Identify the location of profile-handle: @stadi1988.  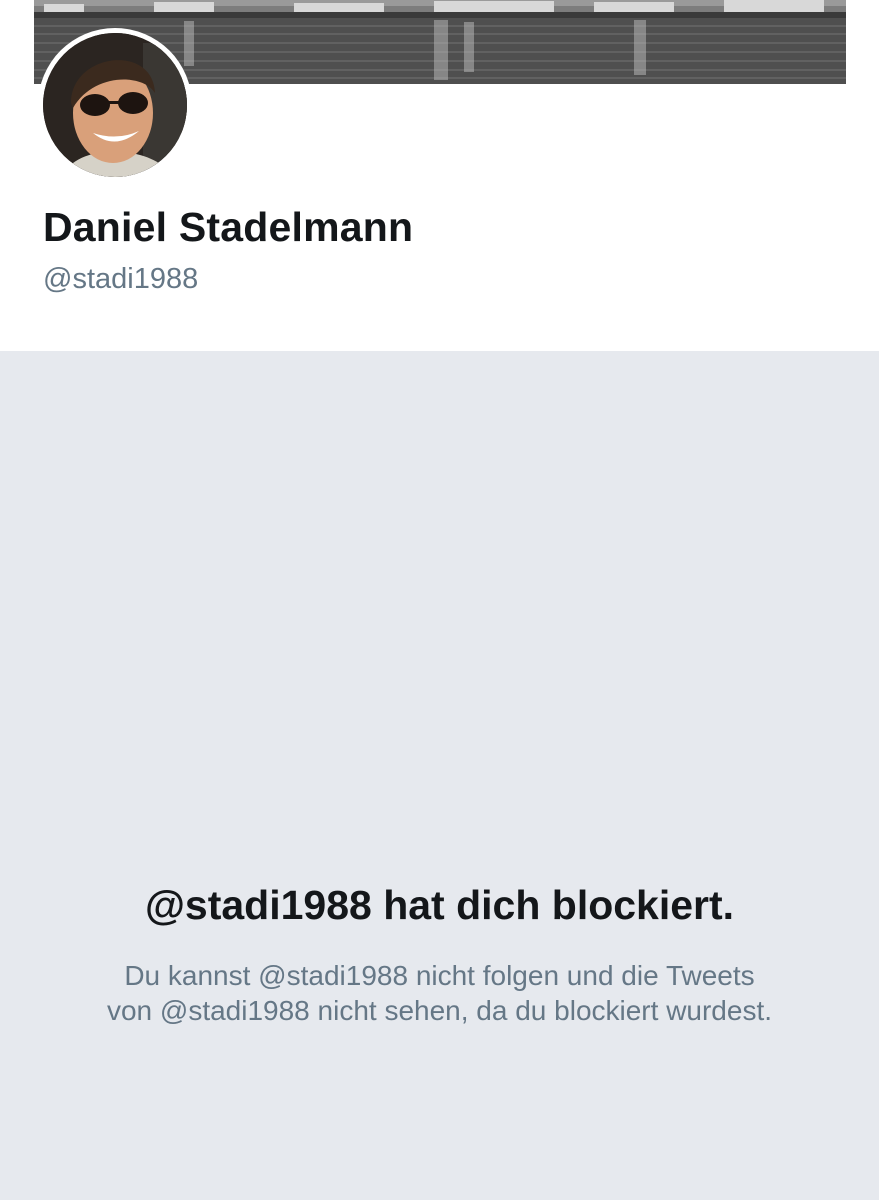
(121, 279).